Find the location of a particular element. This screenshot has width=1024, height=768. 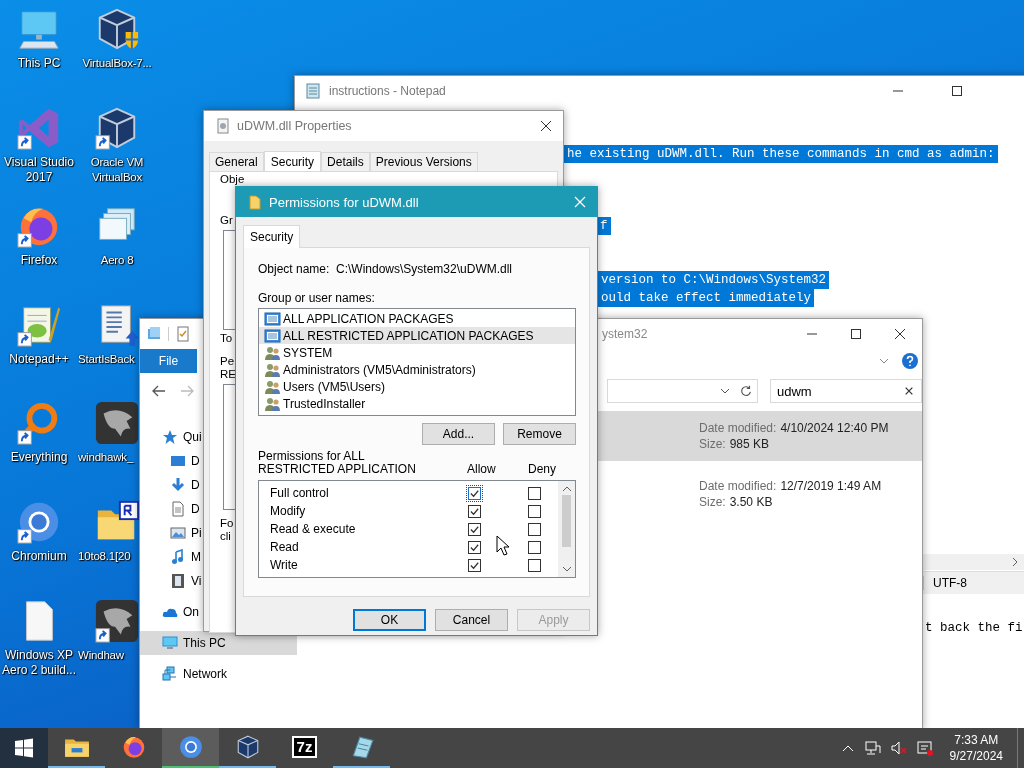

window-title: ystem32 is located at coordinates (625, 334).